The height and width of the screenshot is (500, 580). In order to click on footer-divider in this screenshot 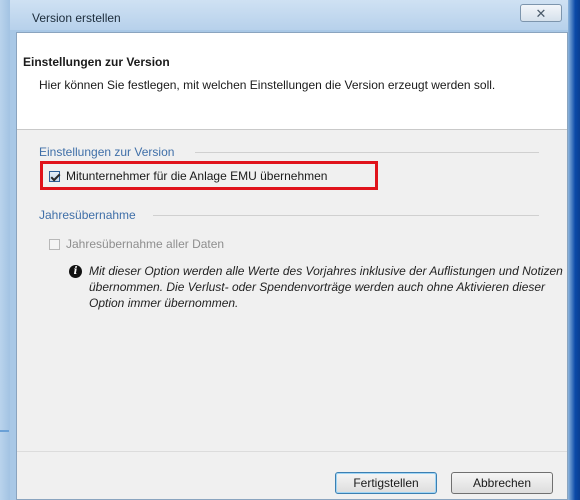, I will do `click(292, 451)`.